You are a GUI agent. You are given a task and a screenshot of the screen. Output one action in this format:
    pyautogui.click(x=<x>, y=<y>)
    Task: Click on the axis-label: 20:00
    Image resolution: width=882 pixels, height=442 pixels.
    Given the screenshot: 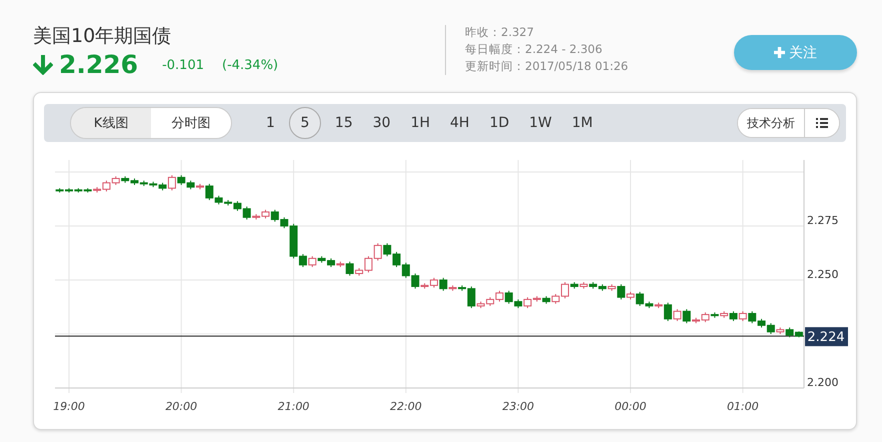 What is the action you would take?
    pyautogui.click(x=181, y=406)
    